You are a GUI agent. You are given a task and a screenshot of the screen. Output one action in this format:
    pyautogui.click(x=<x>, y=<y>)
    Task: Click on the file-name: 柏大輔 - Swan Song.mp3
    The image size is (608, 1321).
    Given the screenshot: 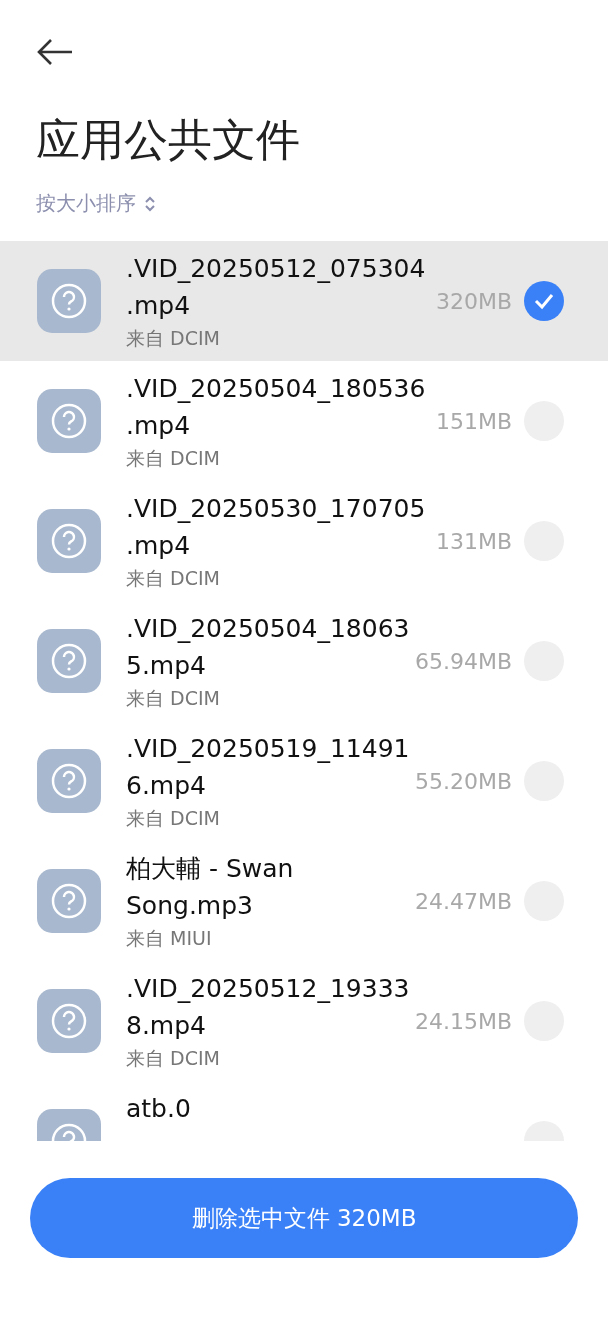 What is the action you would take?
    pyautogui.click(x=210, y=887)
    